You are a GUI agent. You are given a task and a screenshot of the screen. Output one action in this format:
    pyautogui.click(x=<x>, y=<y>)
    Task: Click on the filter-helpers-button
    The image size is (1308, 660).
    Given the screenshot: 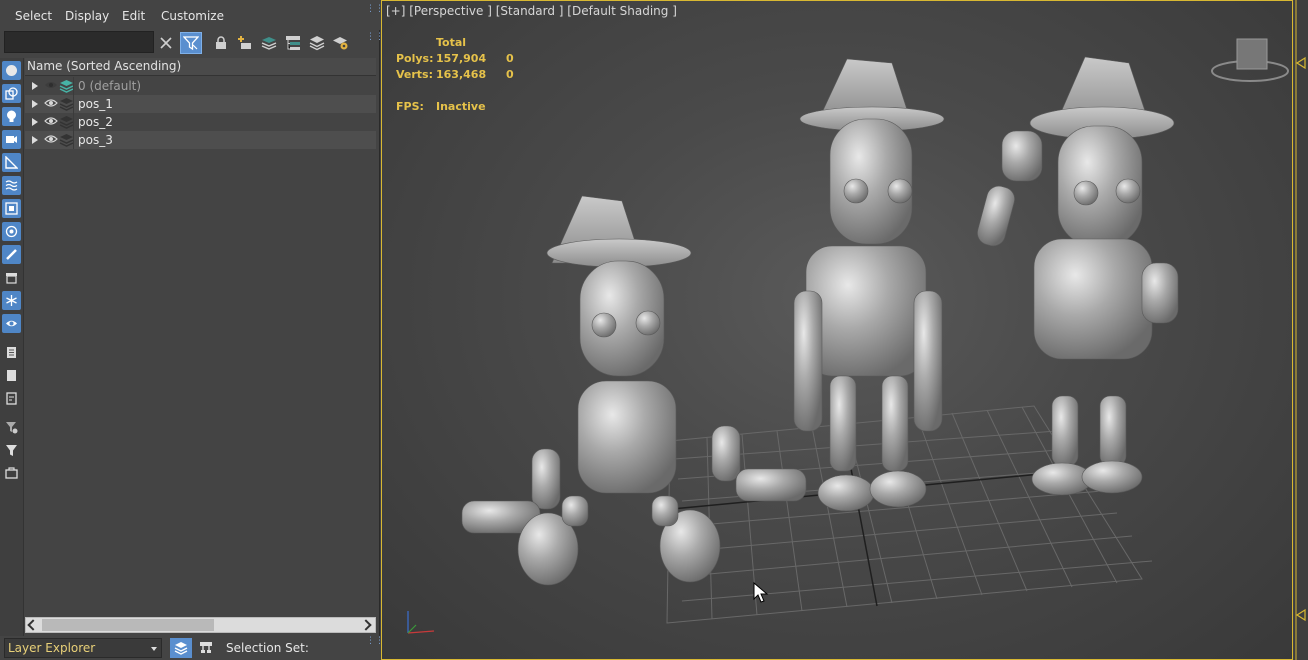 What is the action you would take?
    pyautogui.click(x=11, y=162)
    